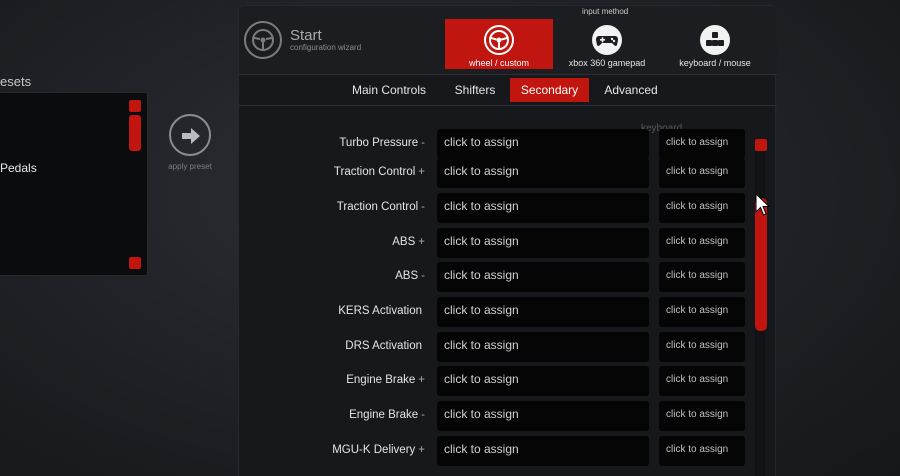  Describe the element at coordinates (380, 311) in the screenshot. I see `binding-label: KERS Activation` at that location.